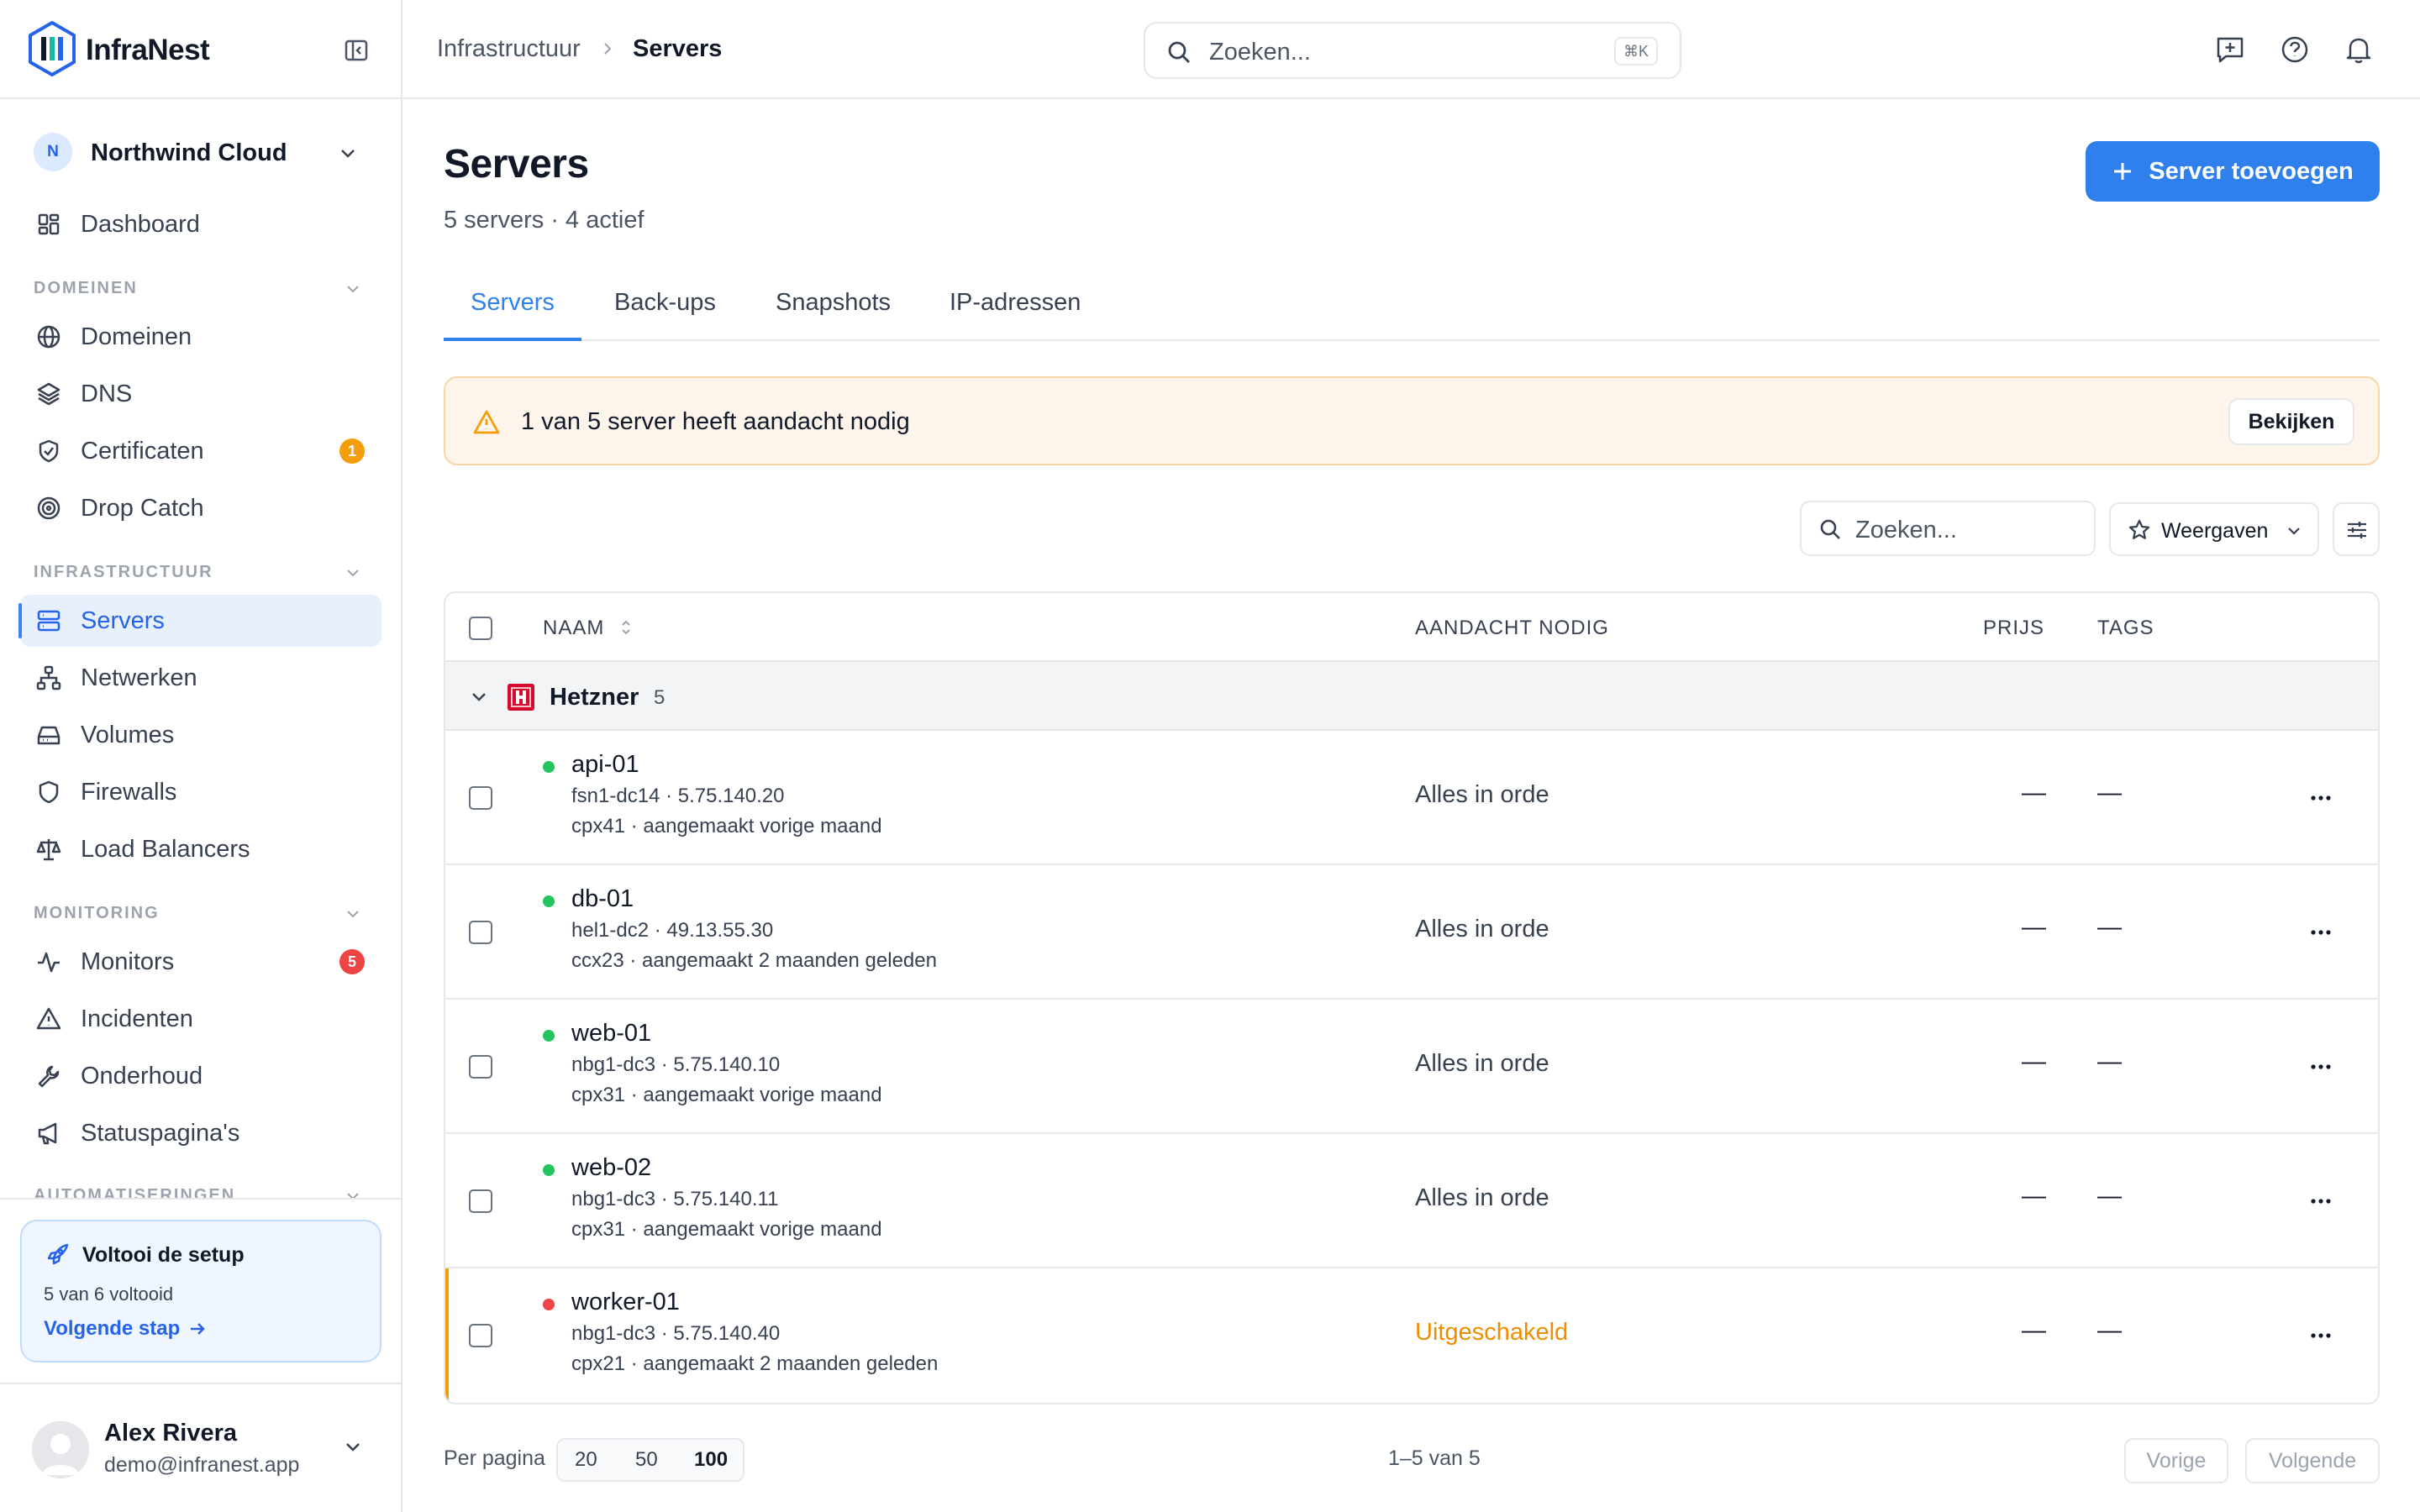 The height and width of the screenshot is (1512, 2420). Describe the element at coordinates (189, 152) in the screenshot. I see `workspace-name: Northwind Cloud` at that location.